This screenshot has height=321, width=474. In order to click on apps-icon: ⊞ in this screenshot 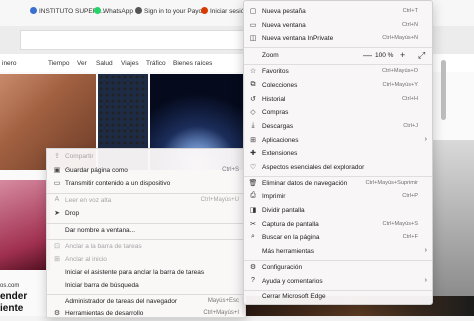, I will do `click(253, 140)`.